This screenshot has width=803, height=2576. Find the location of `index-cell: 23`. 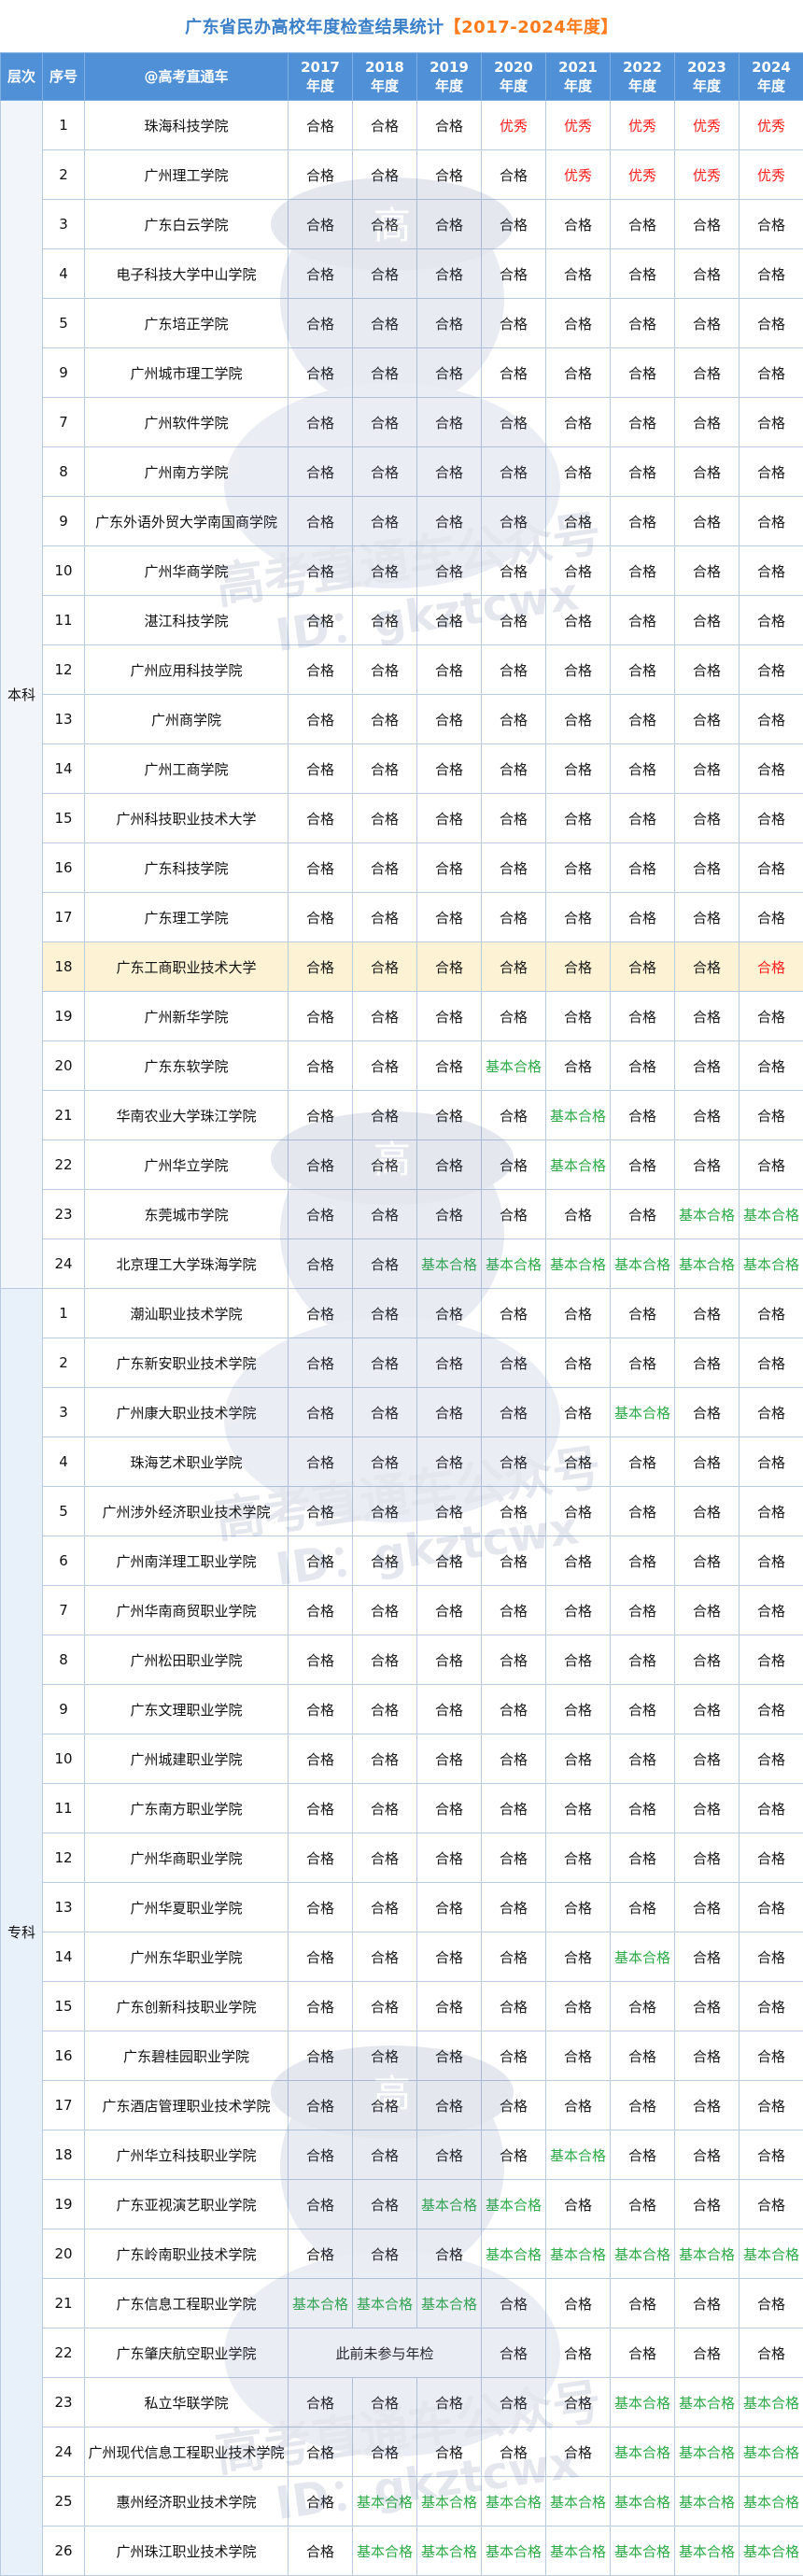

index-cell: 23 is located at coordinates (64, 1214).